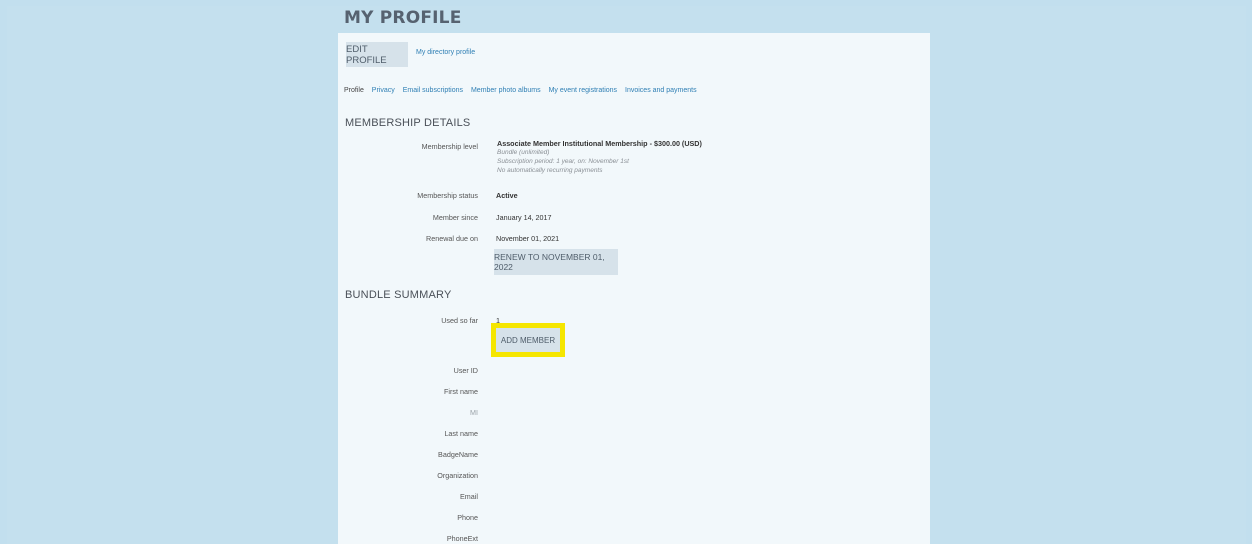 Image resolution: width=1252 pixels, height=544 pixels. Describe the element at coordinates (467, 517) in the screenshot. I see `field-label-phone: Phone` at that location.